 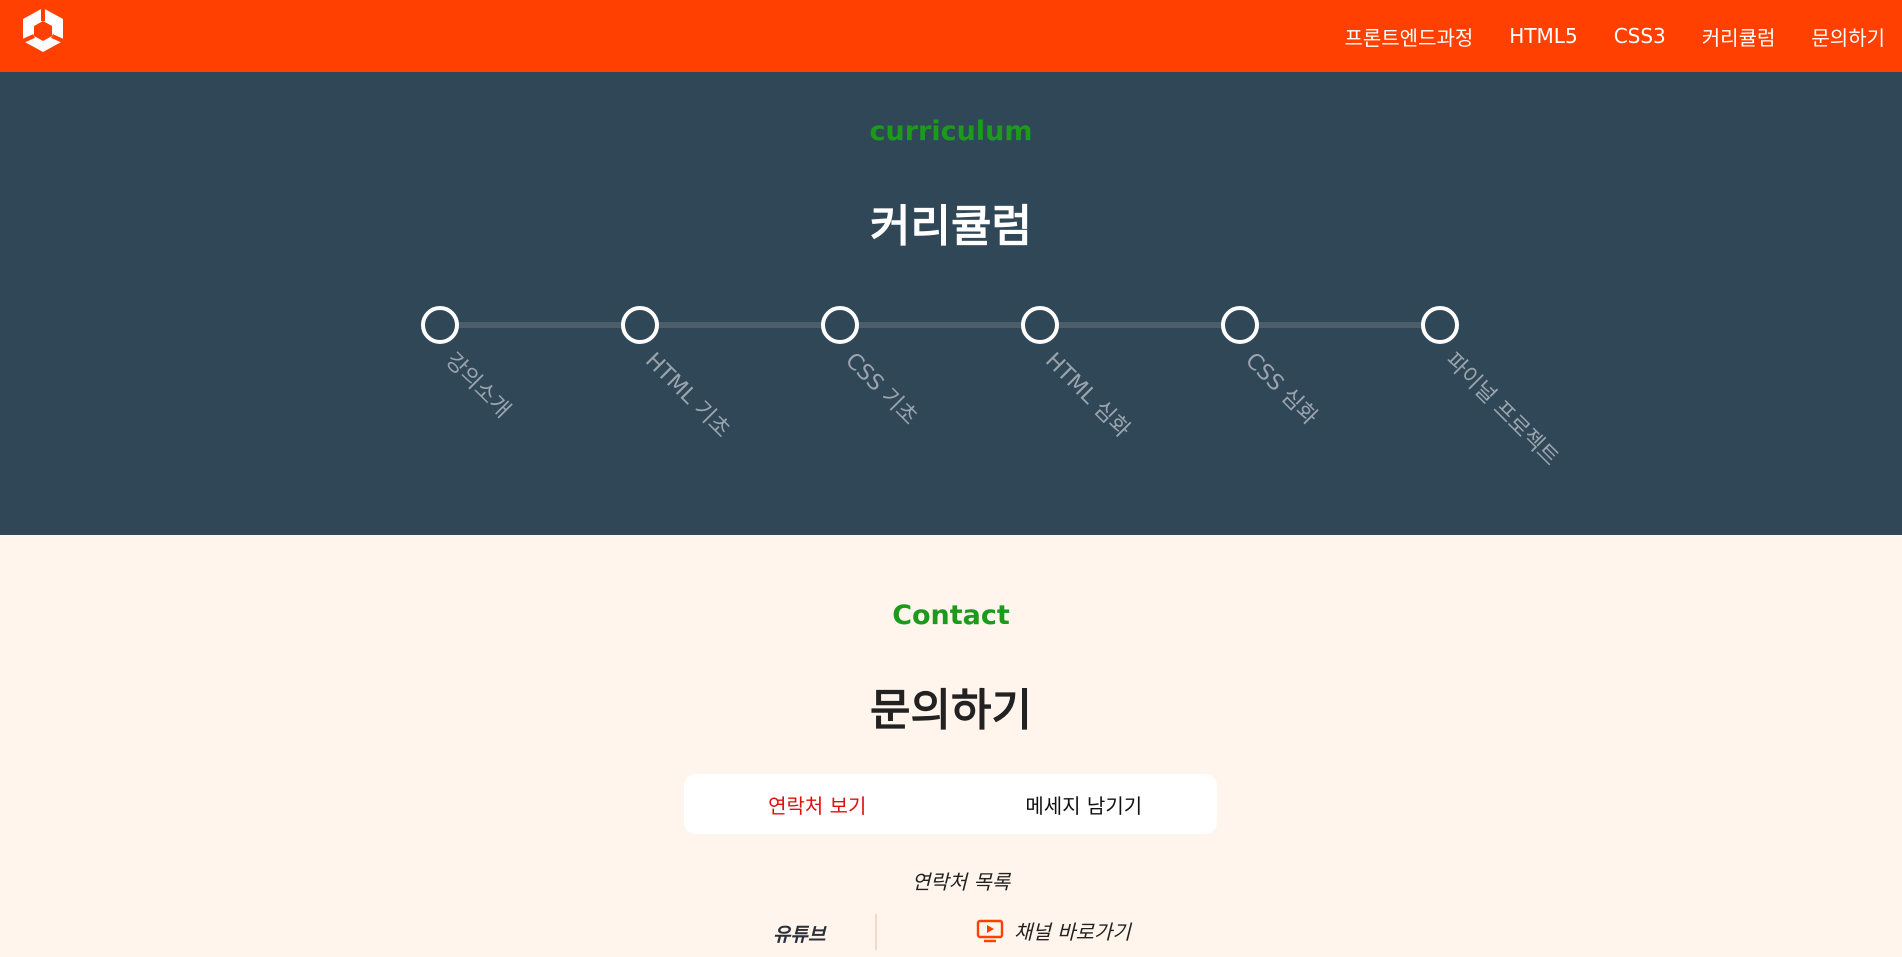 I want to click on curriculum-track, so click(x=940, y=325).